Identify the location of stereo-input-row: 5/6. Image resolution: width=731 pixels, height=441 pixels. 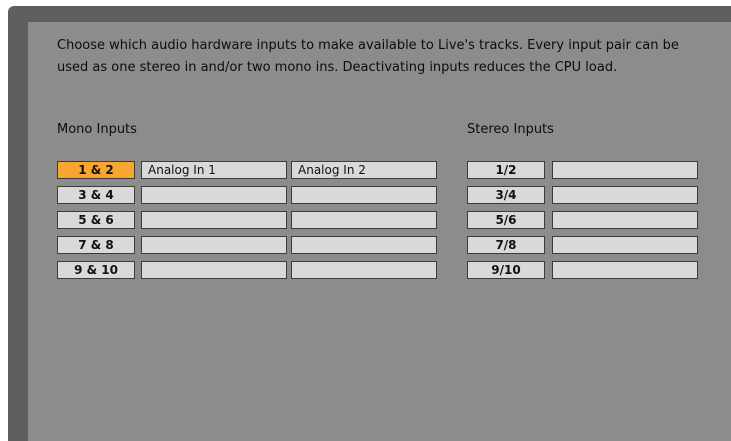
(587, 220).